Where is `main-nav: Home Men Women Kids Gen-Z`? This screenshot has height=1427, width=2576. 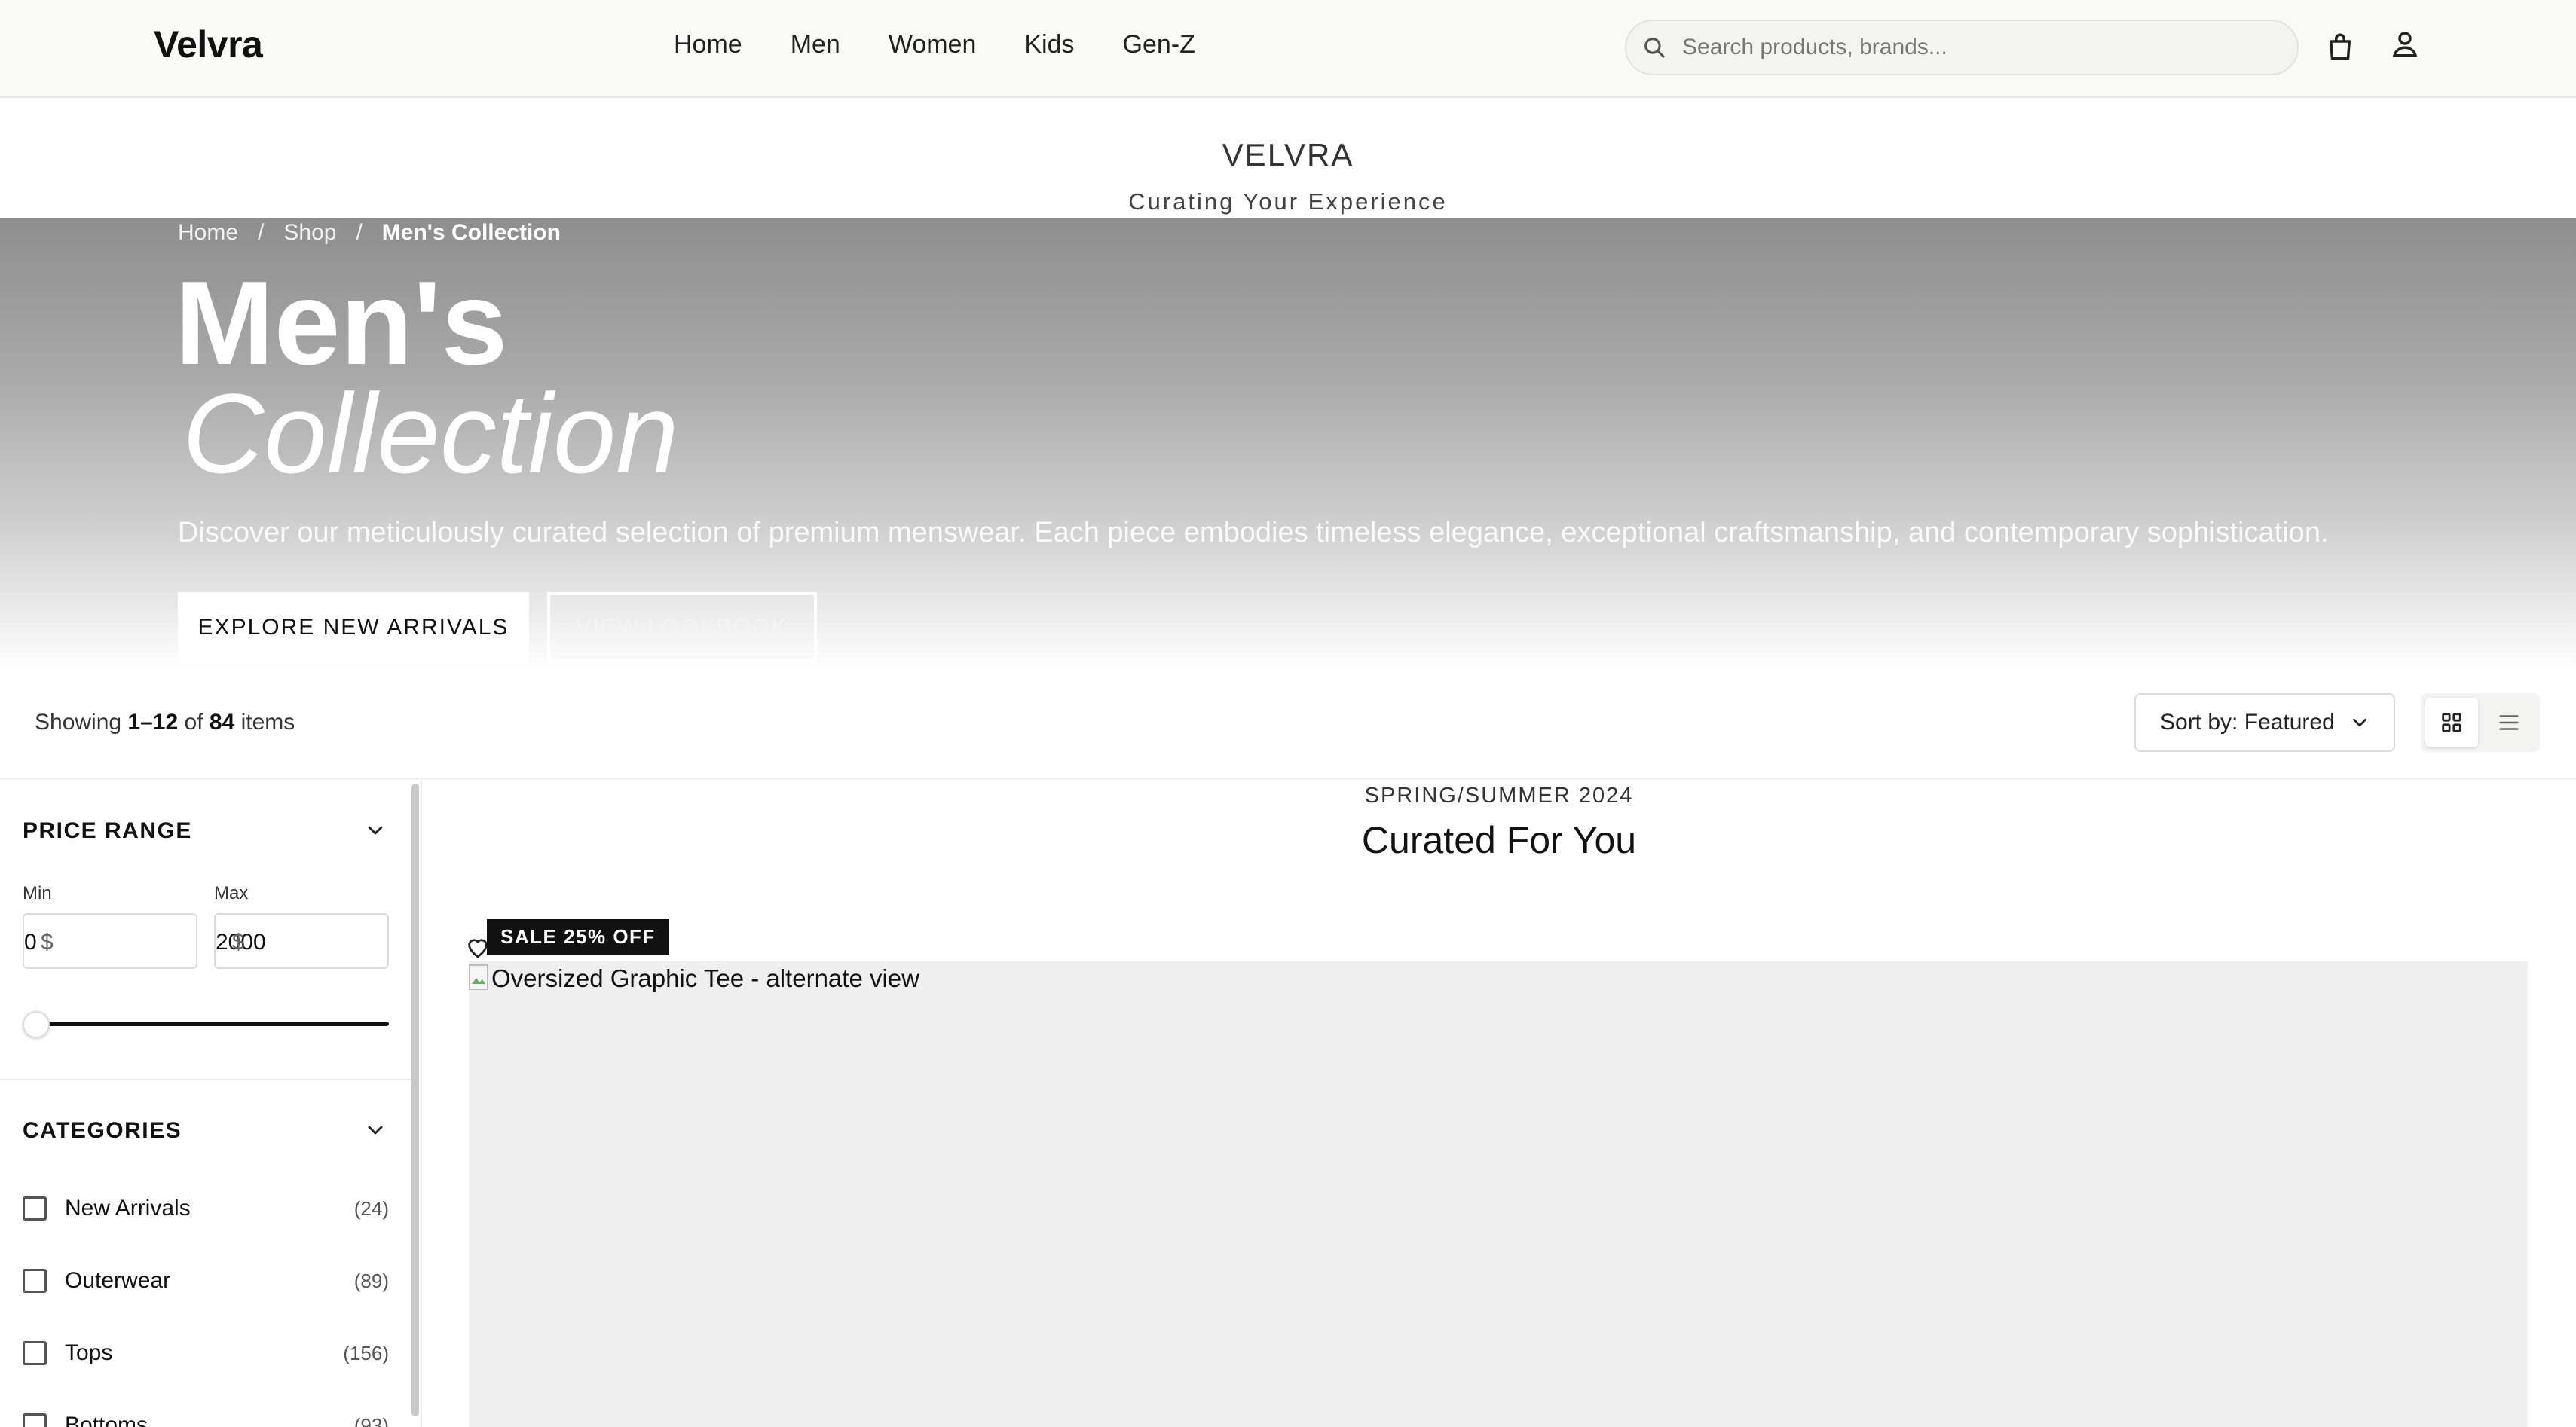 main-nav: Home Men Women Kids Gen-Z is located at coordinates (935, 45).